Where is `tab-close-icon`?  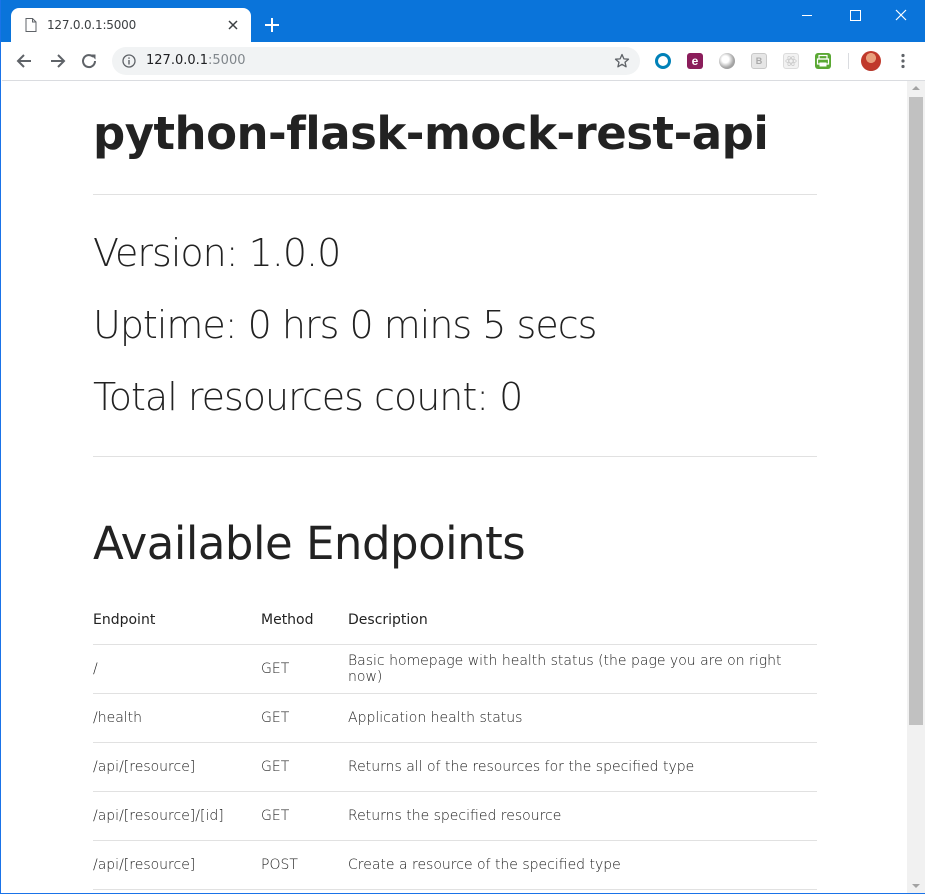
tab-close-icon is located at coordinates (233, 25).